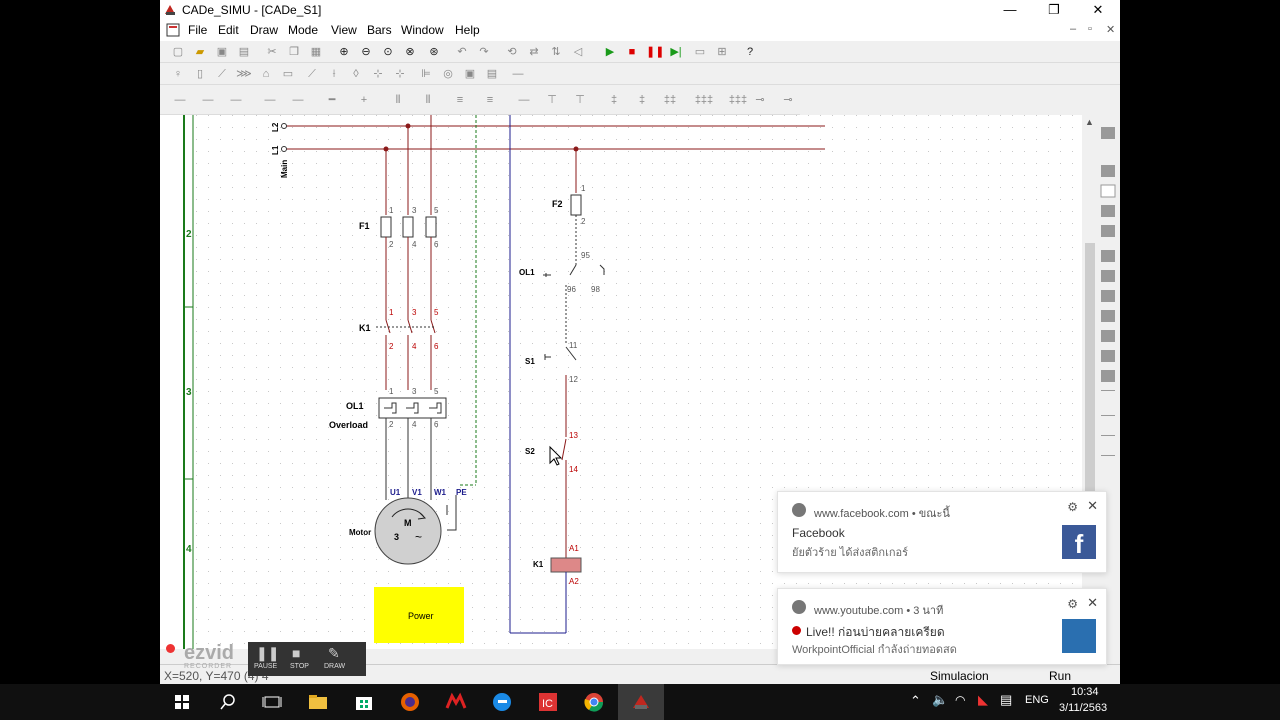 This screenshot has height=720, width=1280. I want to click on action-center-icon: ▤, so click(1006, 700).